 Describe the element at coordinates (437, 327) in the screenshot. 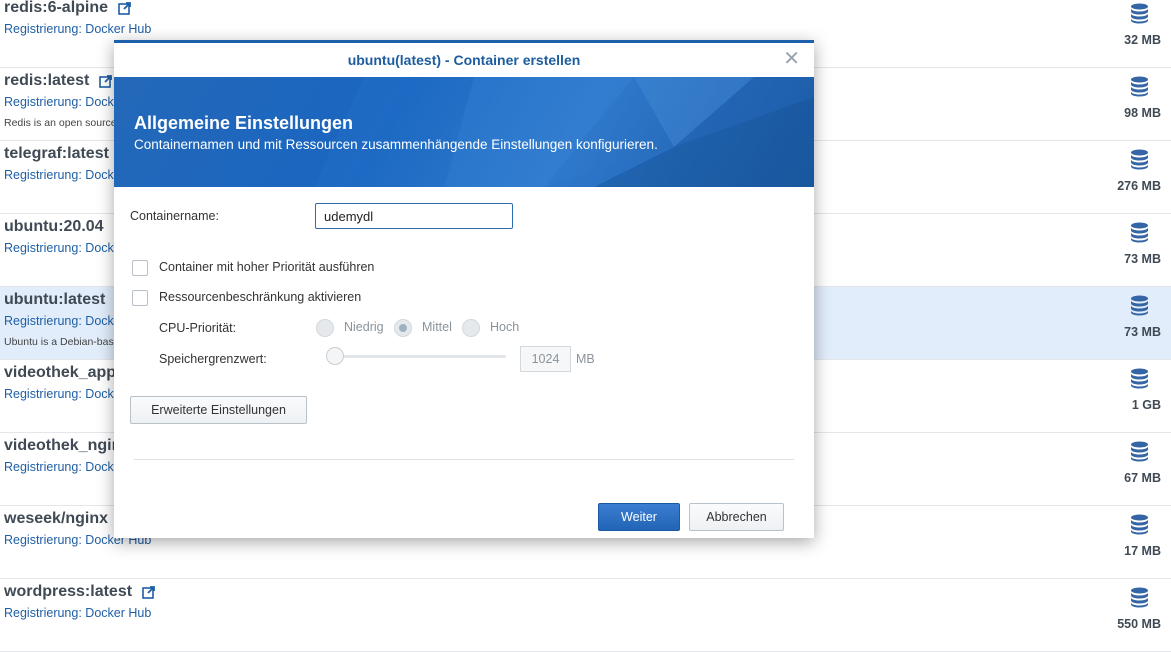

I see `cpu-priority-medium-label: Mittel` at that location.